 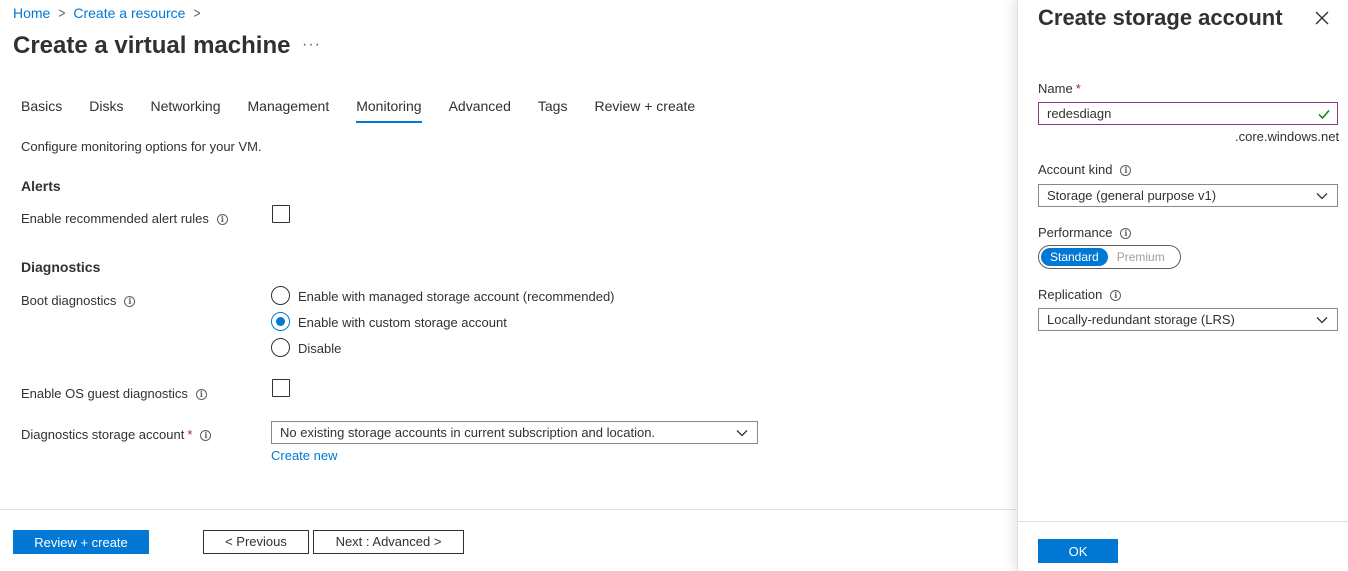 What do you see at coordinates (402, 322) in the screenshot?
I see `boot-custom-label: Enable with custom storage account` at bounding box center [402, 322].